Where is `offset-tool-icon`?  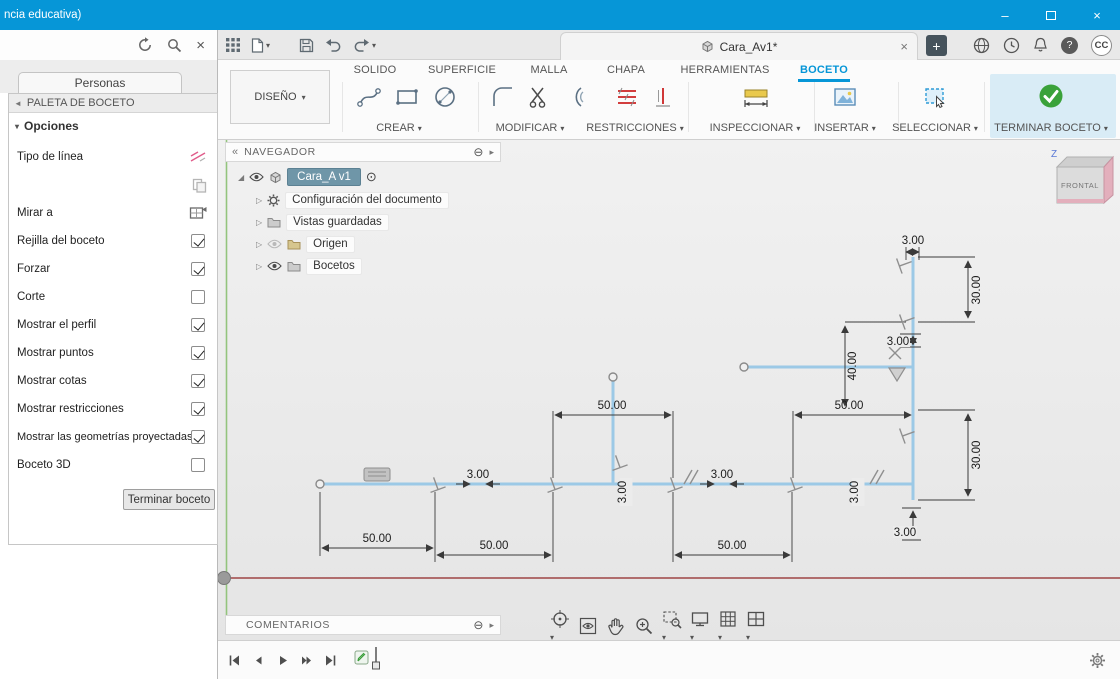 offset-tool-icon is located at coordinates (575, 97).